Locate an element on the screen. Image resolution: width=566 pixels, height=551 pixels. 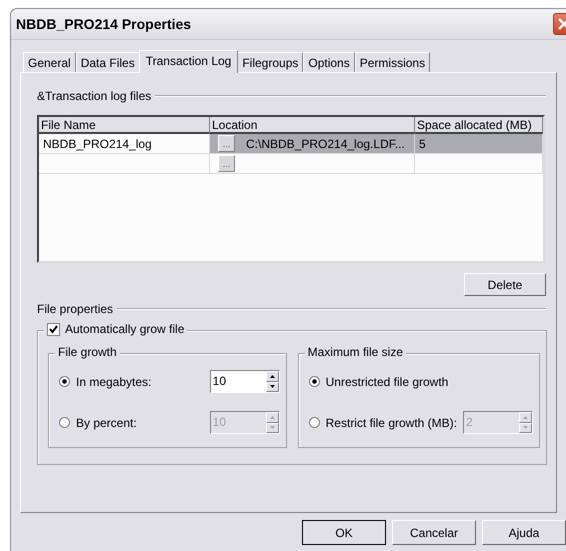
checkbox is located at coordinates (53, 329).